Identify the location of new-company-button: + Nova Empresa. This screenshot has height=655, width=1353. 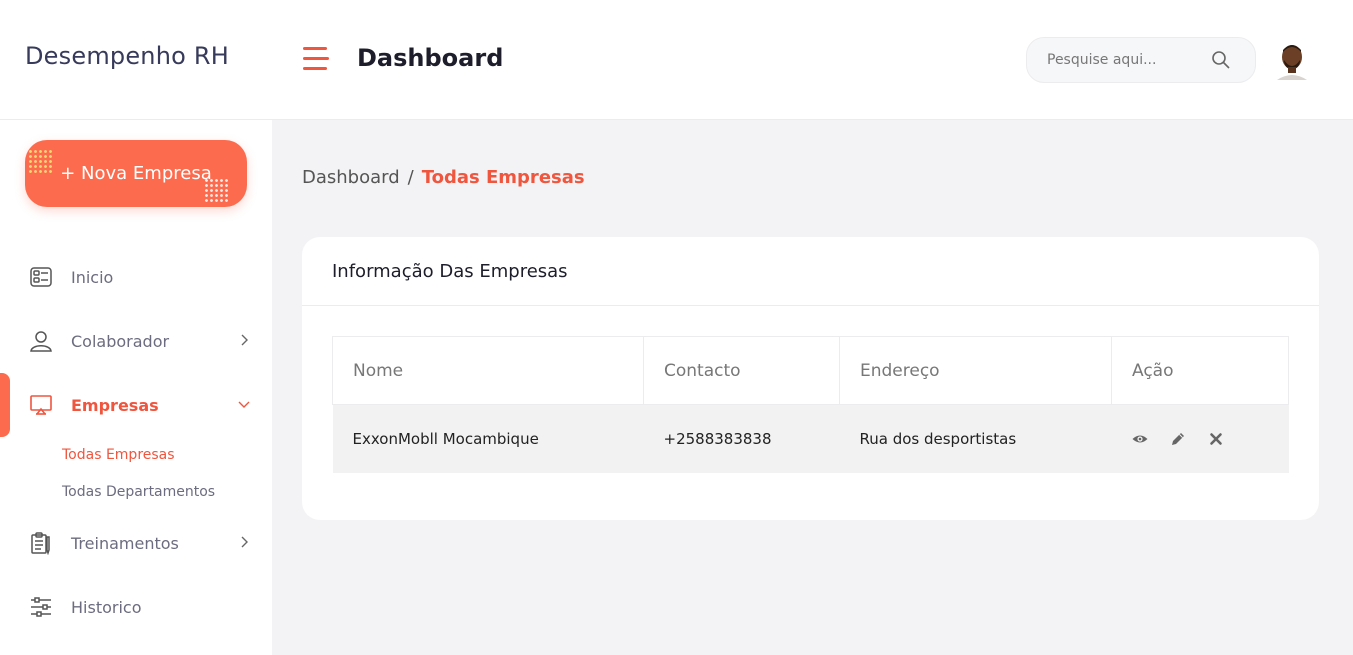
(136, 173).